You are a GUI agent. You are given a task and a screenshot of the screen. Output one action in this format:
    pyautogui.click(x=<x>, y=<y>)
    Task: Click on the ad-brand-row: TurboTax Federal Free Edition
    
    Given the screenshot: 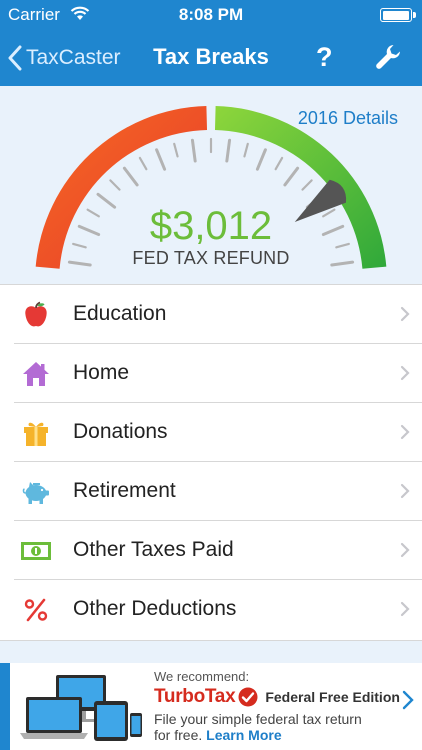 What is the action you would take?
    pyautogui.click(x=277, y=697)
    